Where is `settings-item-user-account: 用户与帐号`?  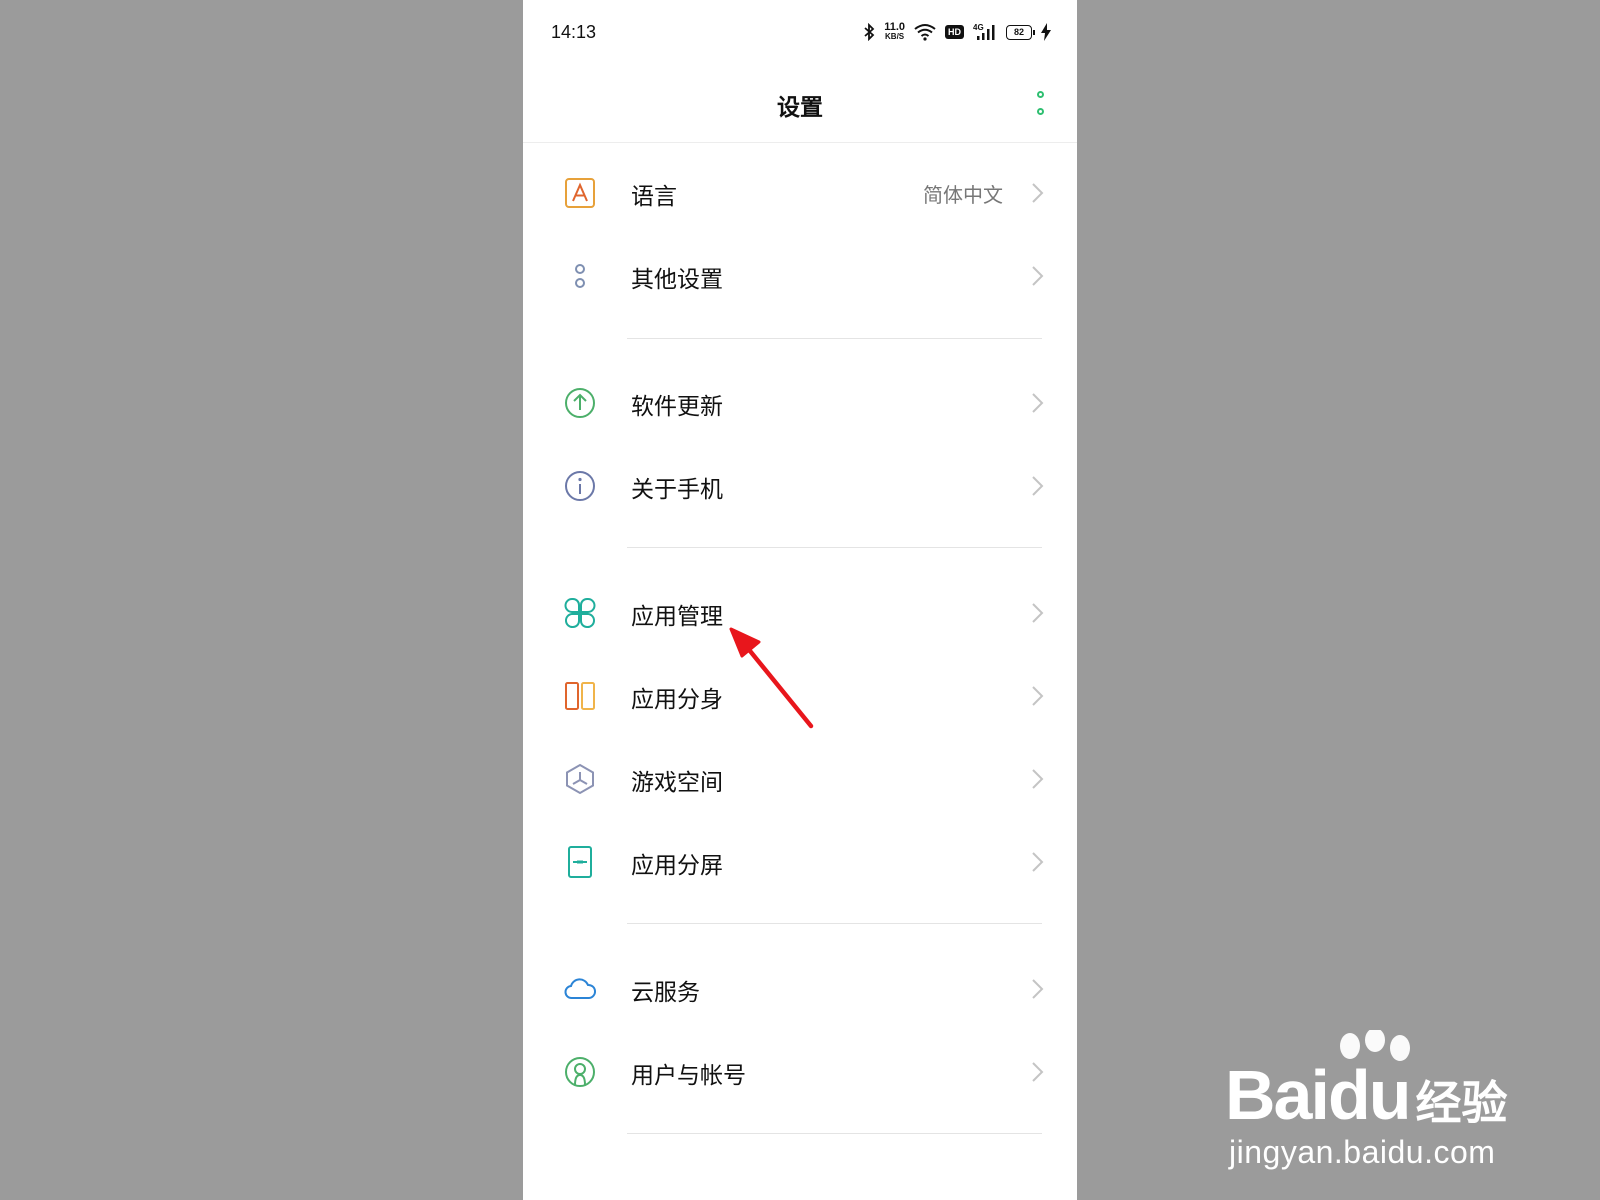 settings-item-user-account: 用户与帐号 is located at coordinates (800, 1071).